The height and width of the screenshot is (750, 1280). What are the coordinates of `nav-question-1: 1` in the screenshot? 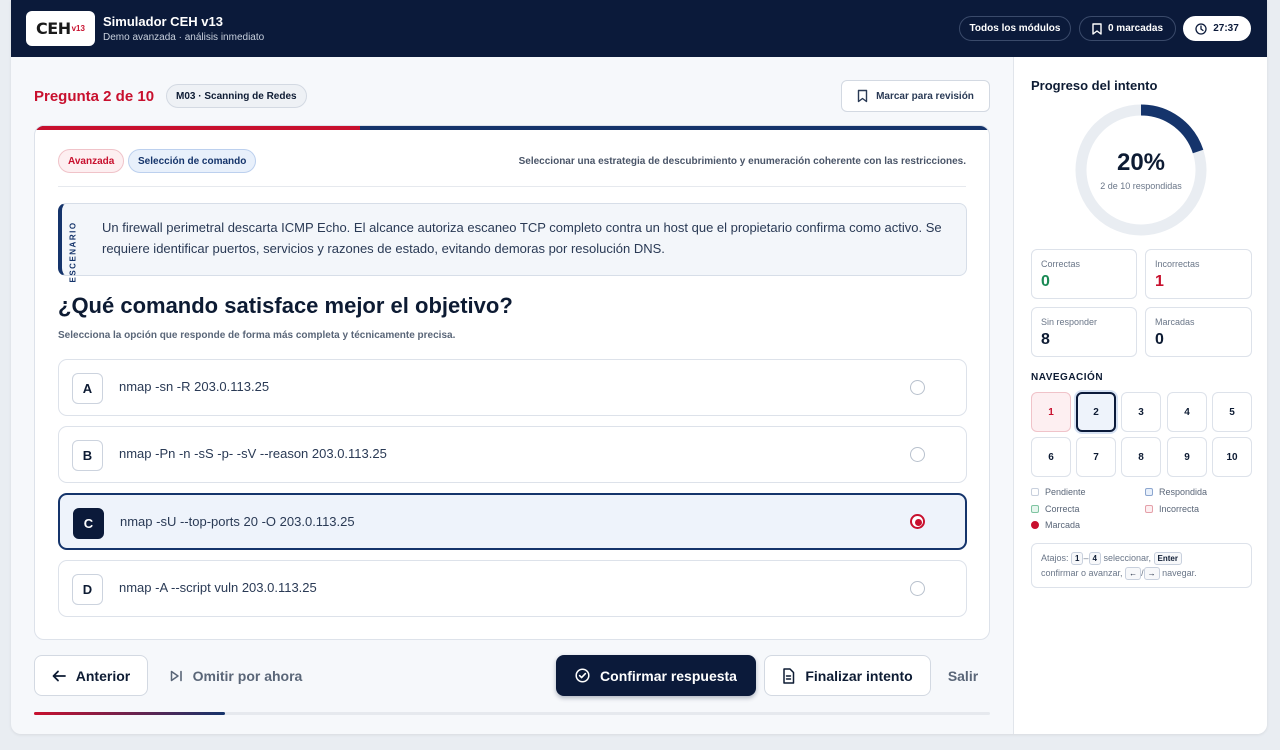 It's located at (1051, 412).